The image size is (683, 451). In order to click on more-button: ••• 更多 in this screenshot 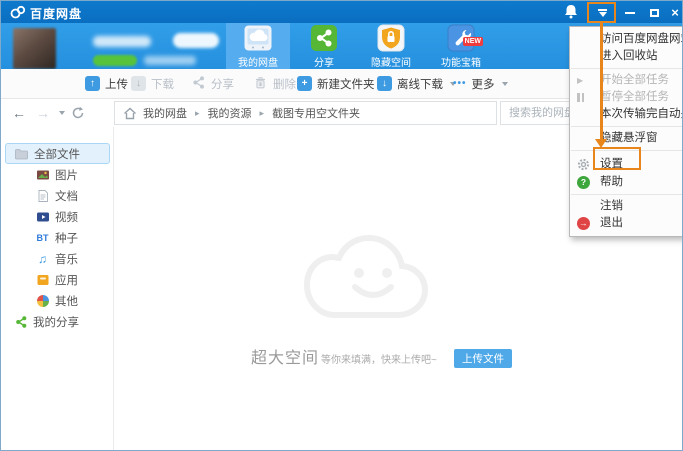, I will do `click(480, 83)`.